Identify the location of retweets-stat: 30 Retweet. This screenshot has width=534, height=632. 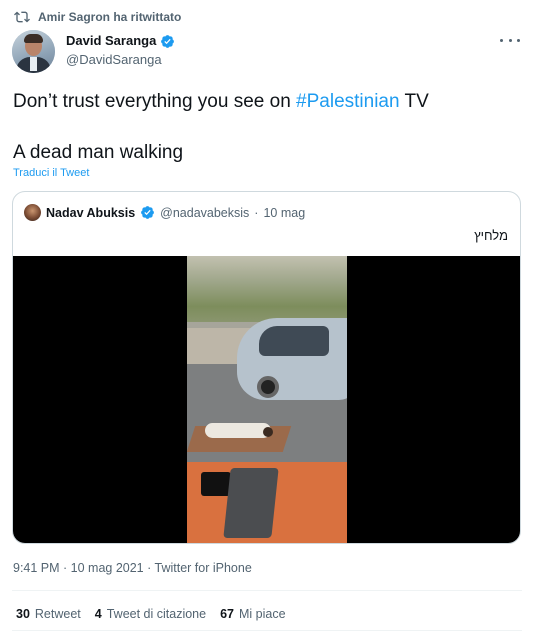
(48, 614).